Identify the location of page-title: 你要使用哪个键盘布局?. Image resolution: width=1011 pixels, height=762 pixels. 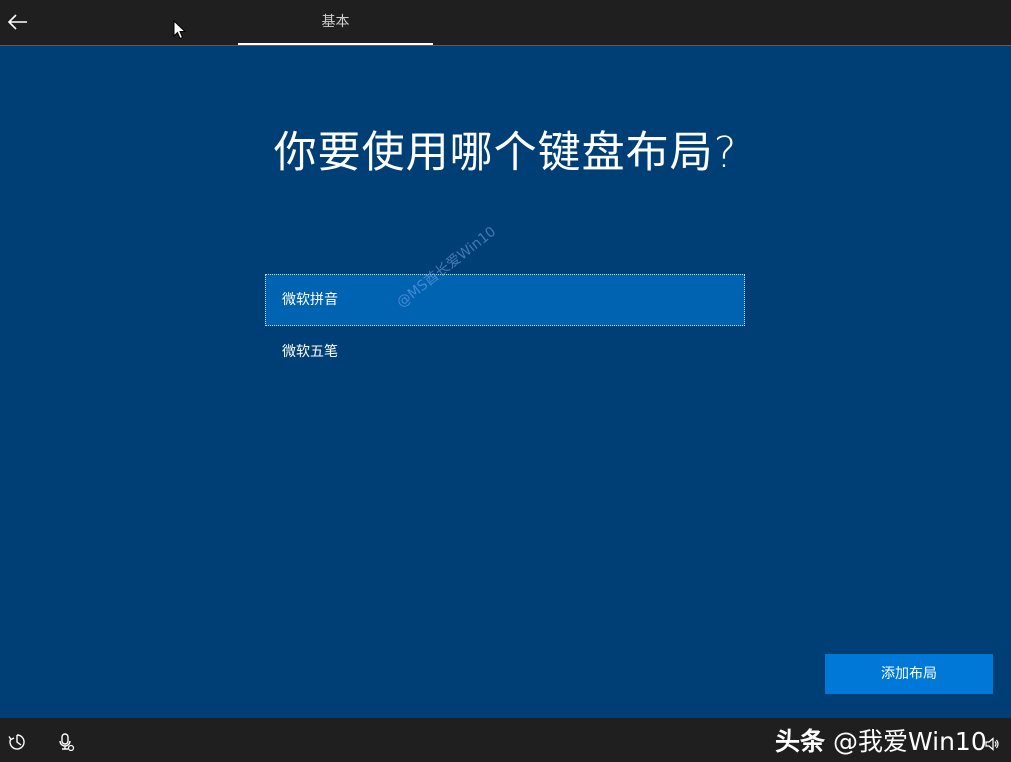
(505, 153).